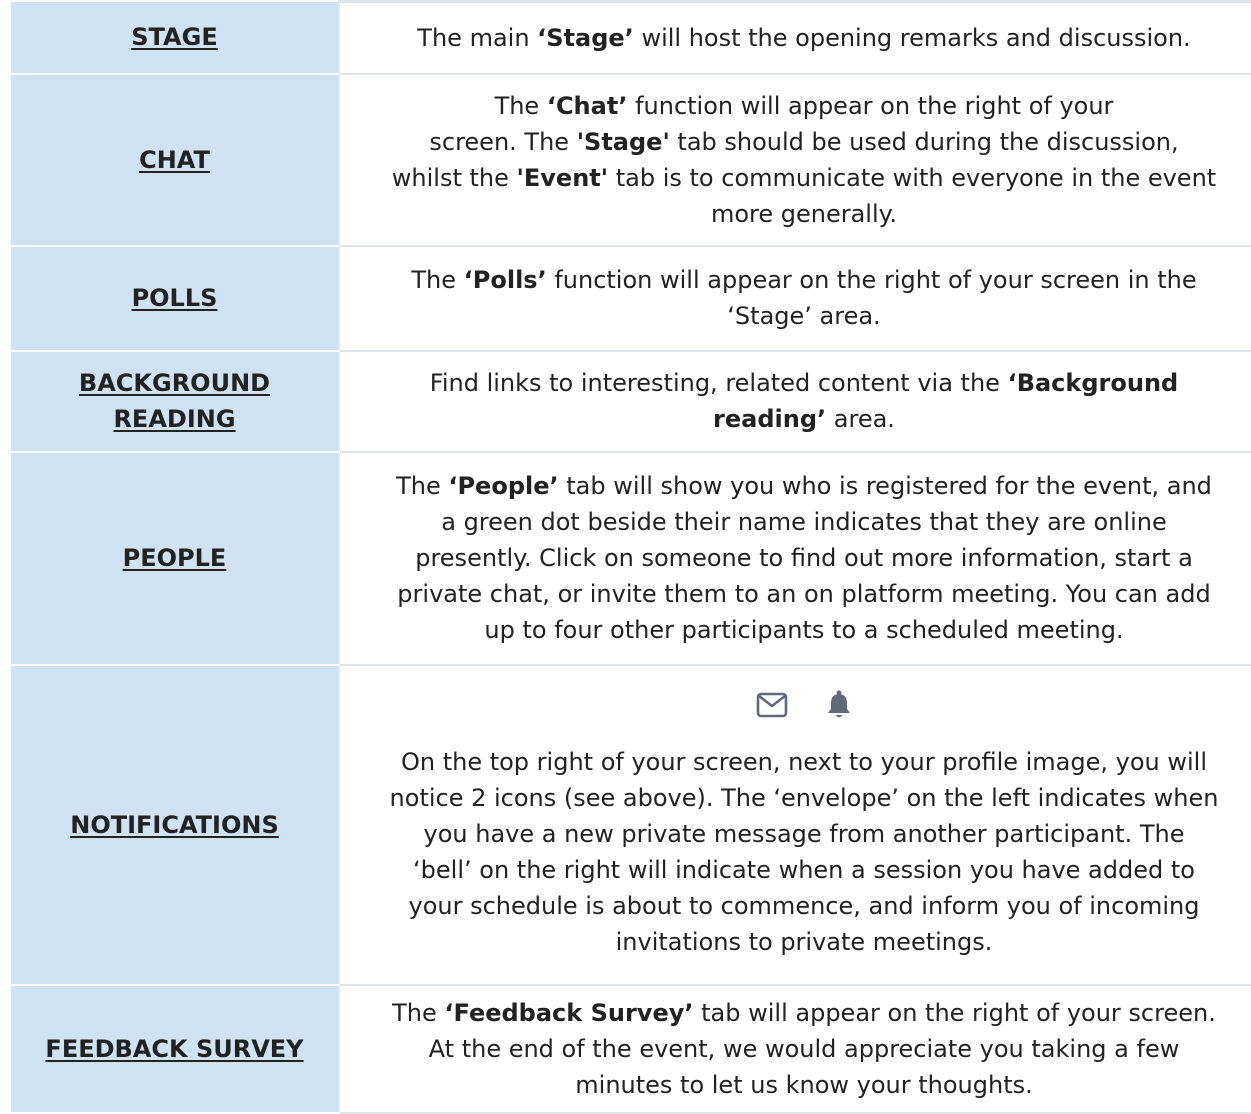 The image size is (1251, 1114). I want to click on label-stage-text: STAGE, so click(174, 37).